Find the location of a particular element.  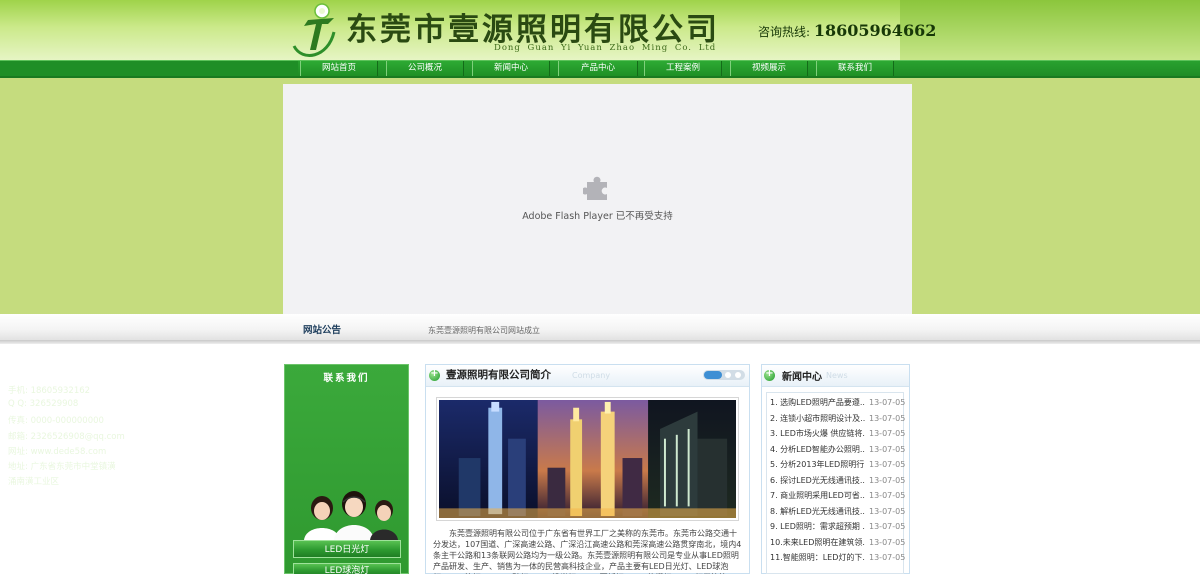

contact-address-line2: 涌南潢工业区 is located at coordinates (34, 482).